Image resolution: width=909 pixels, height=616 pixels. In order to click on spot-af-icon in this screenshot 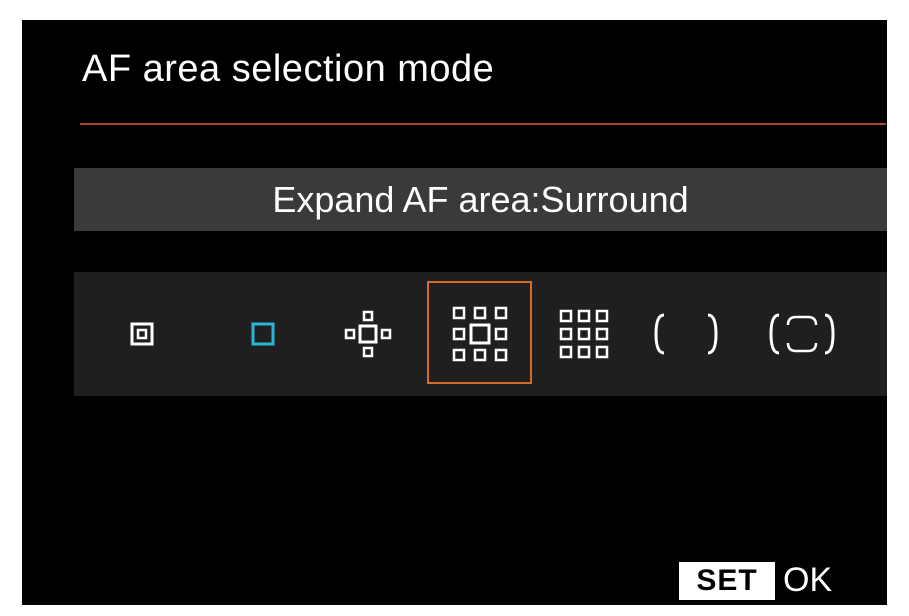, I will do `click(142, 334)`.